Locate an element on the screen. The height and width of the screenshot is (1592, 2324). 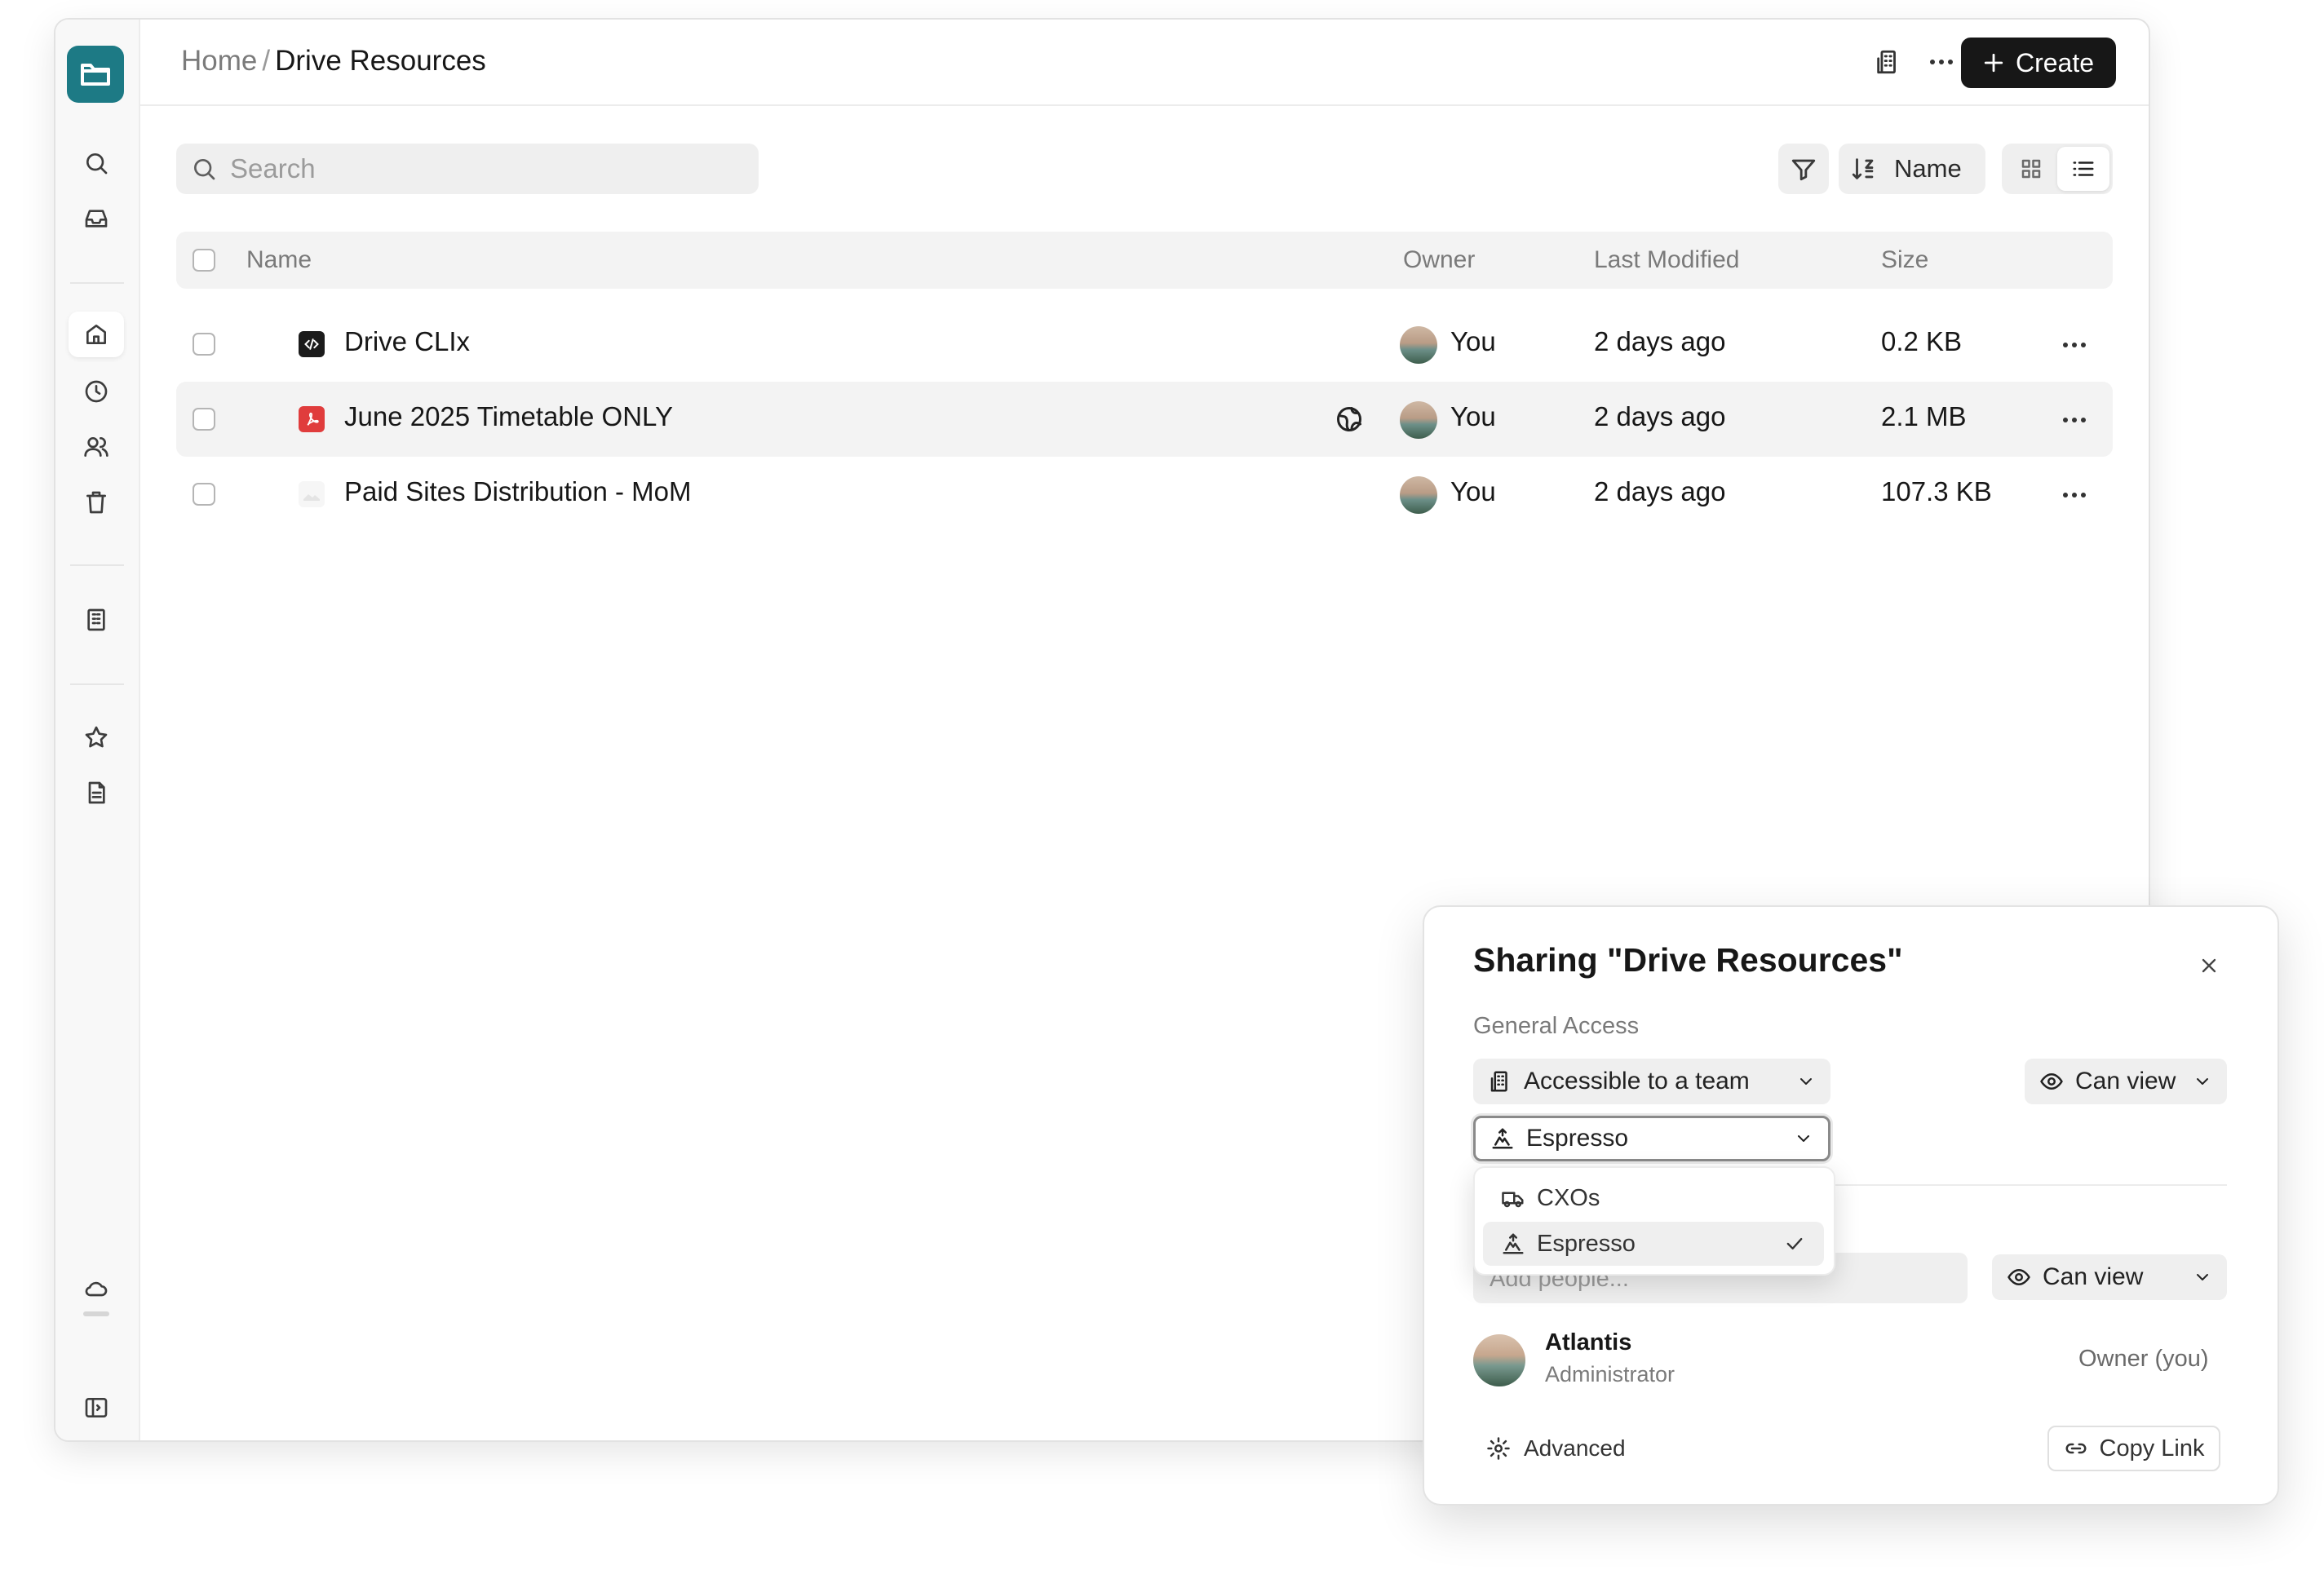
file-name: June 2025 Timetable ONLY is located at coordinates (508, 416).